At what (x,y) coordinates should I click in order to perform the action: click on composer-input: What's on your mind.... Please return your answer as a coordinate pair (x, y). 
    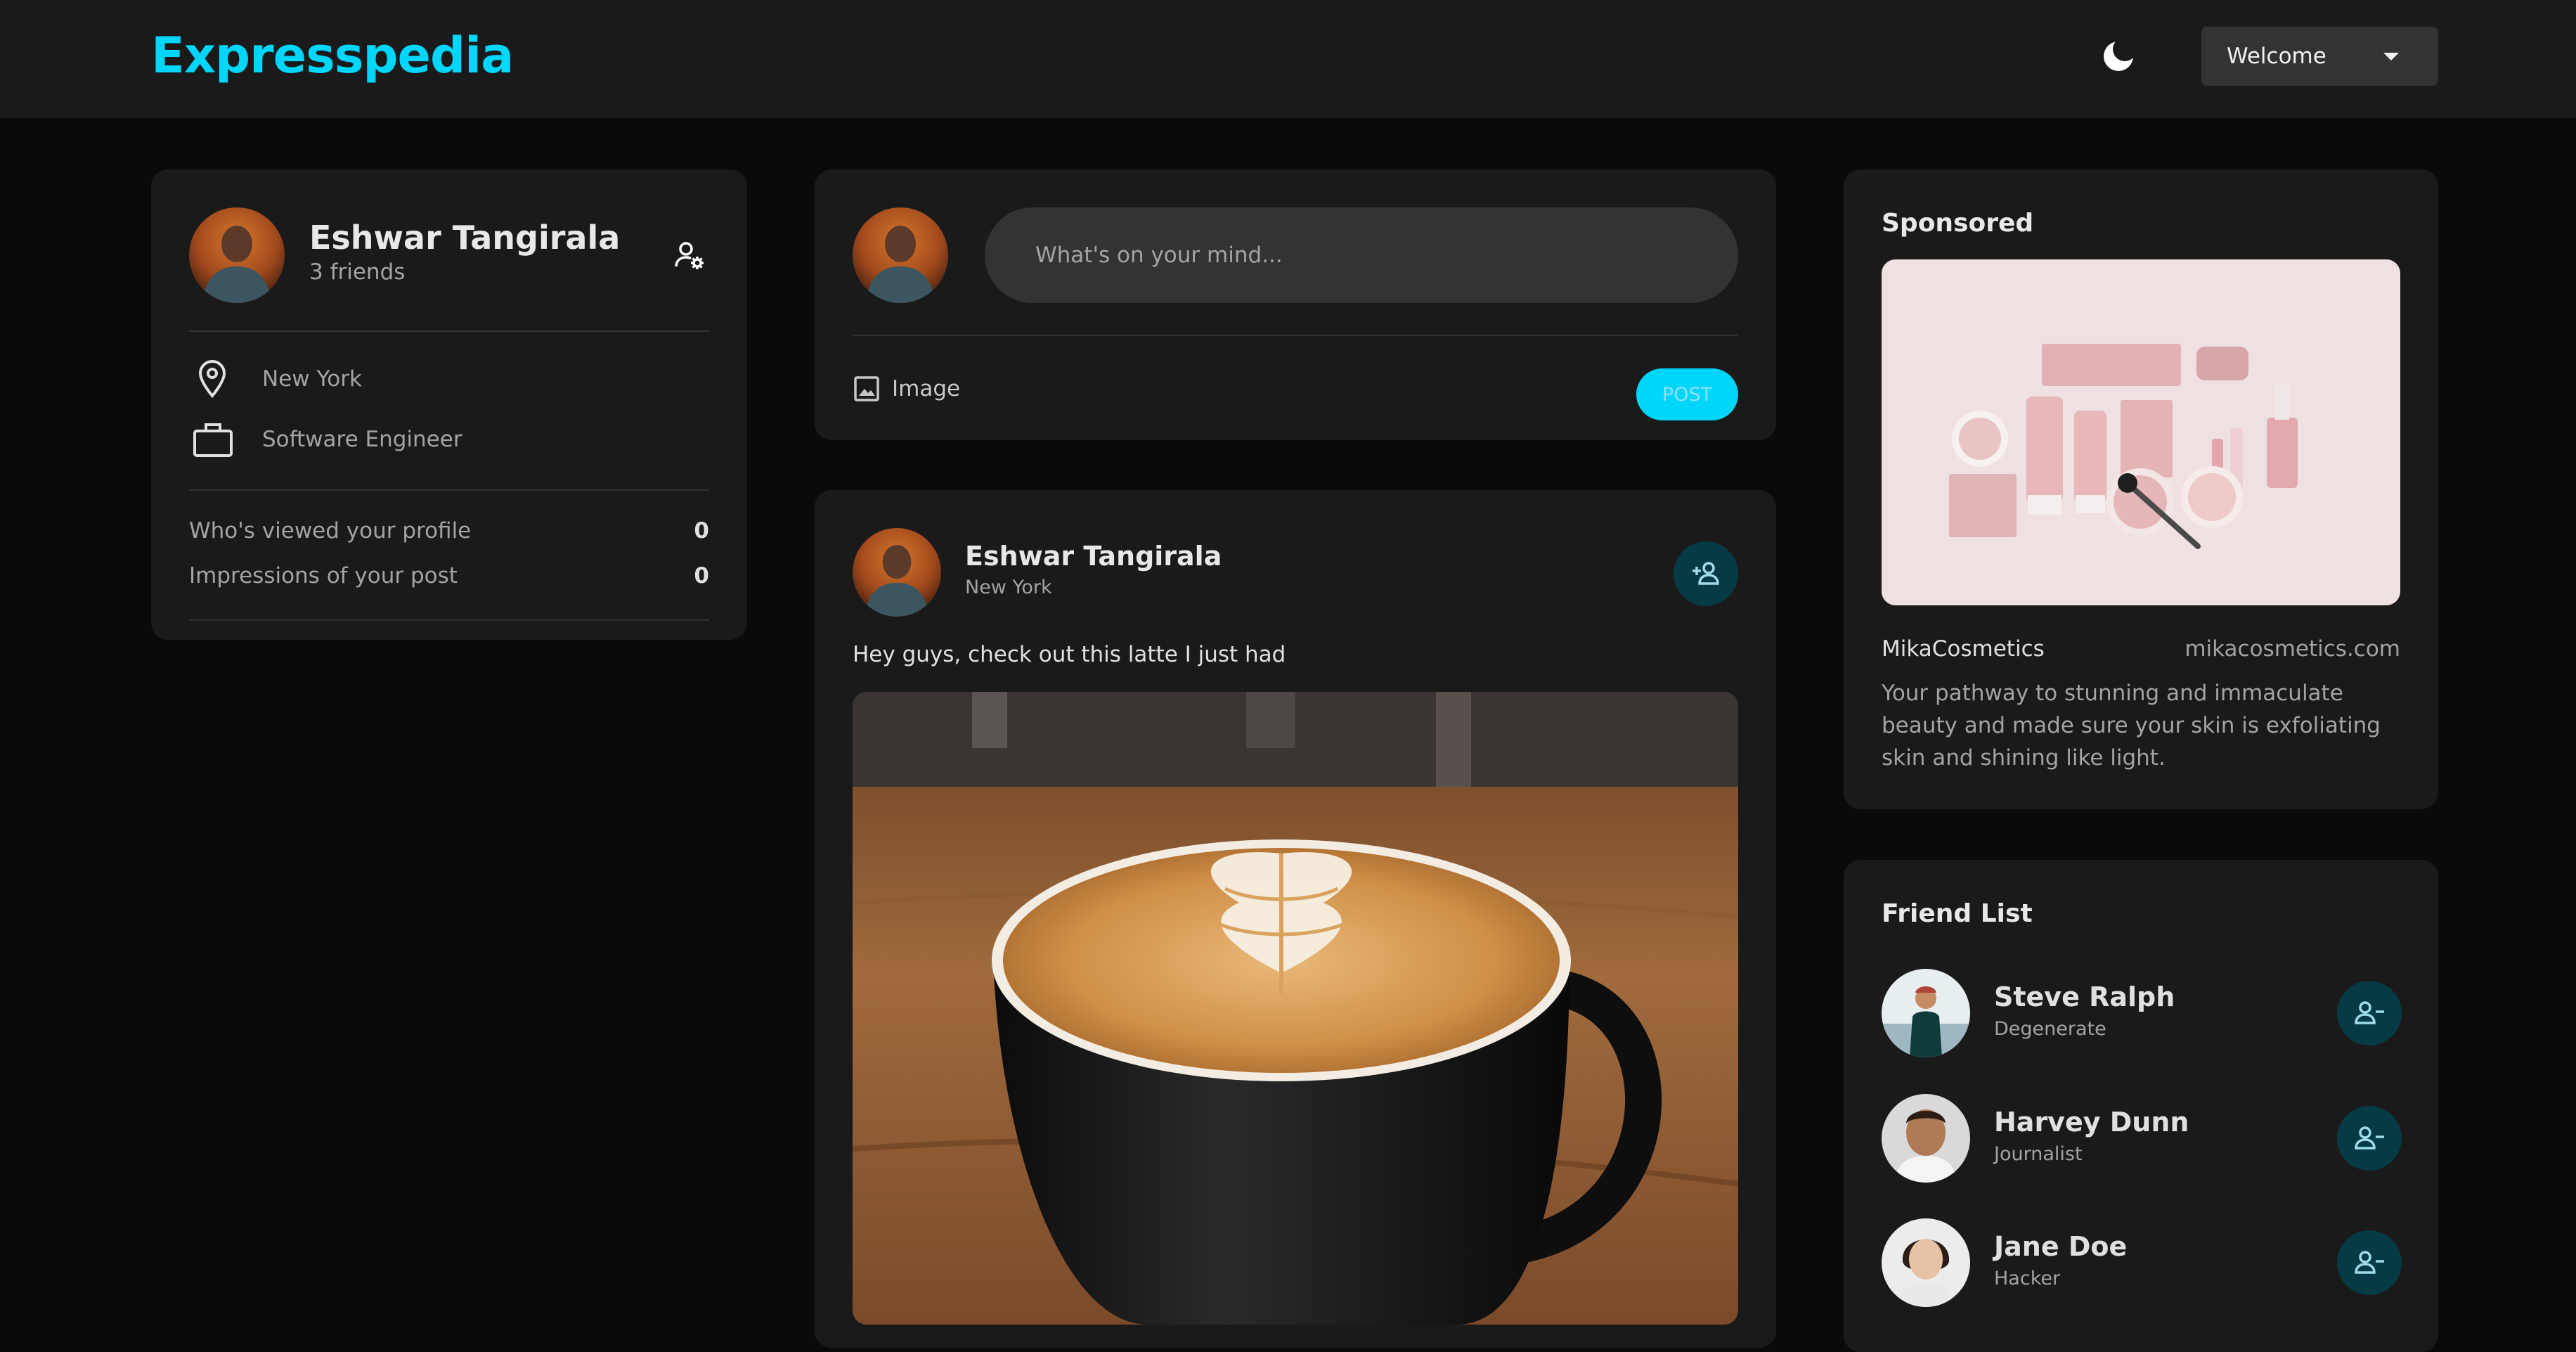
    Looking at the image, I should click on (1362, 255).